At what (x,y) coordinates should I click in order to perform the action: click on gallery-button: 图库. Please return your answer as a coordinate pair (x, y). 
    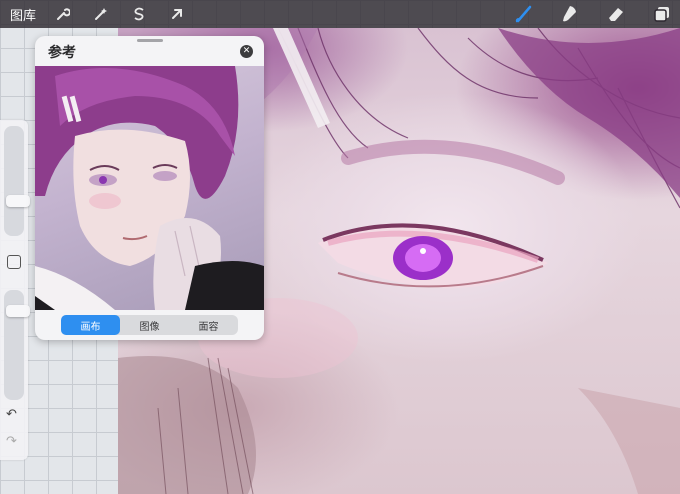
    Looking at the image, I should click on (27, 14).